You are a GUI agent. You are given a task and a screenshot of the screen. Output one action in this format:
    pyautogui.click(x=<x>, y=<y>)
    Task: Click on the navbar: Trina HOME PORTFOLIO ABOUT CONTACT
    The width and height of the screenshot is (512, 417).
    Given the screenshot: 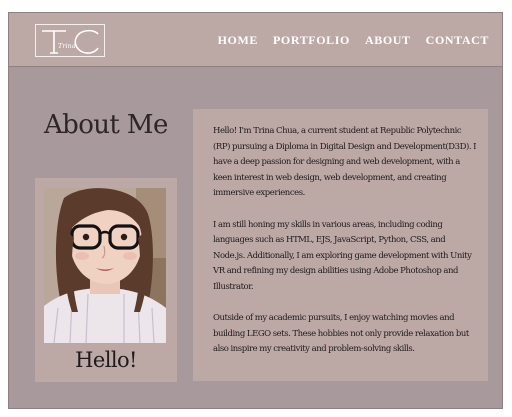 What is the action you would take?
    pyautogui.click(x=255, y=40)
    